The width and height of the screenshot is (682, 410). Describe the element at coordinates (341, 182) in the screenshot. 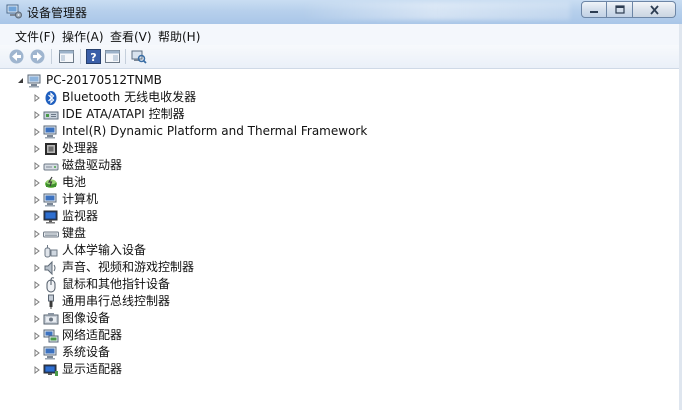

I see `tree-item: 电池` at that location.